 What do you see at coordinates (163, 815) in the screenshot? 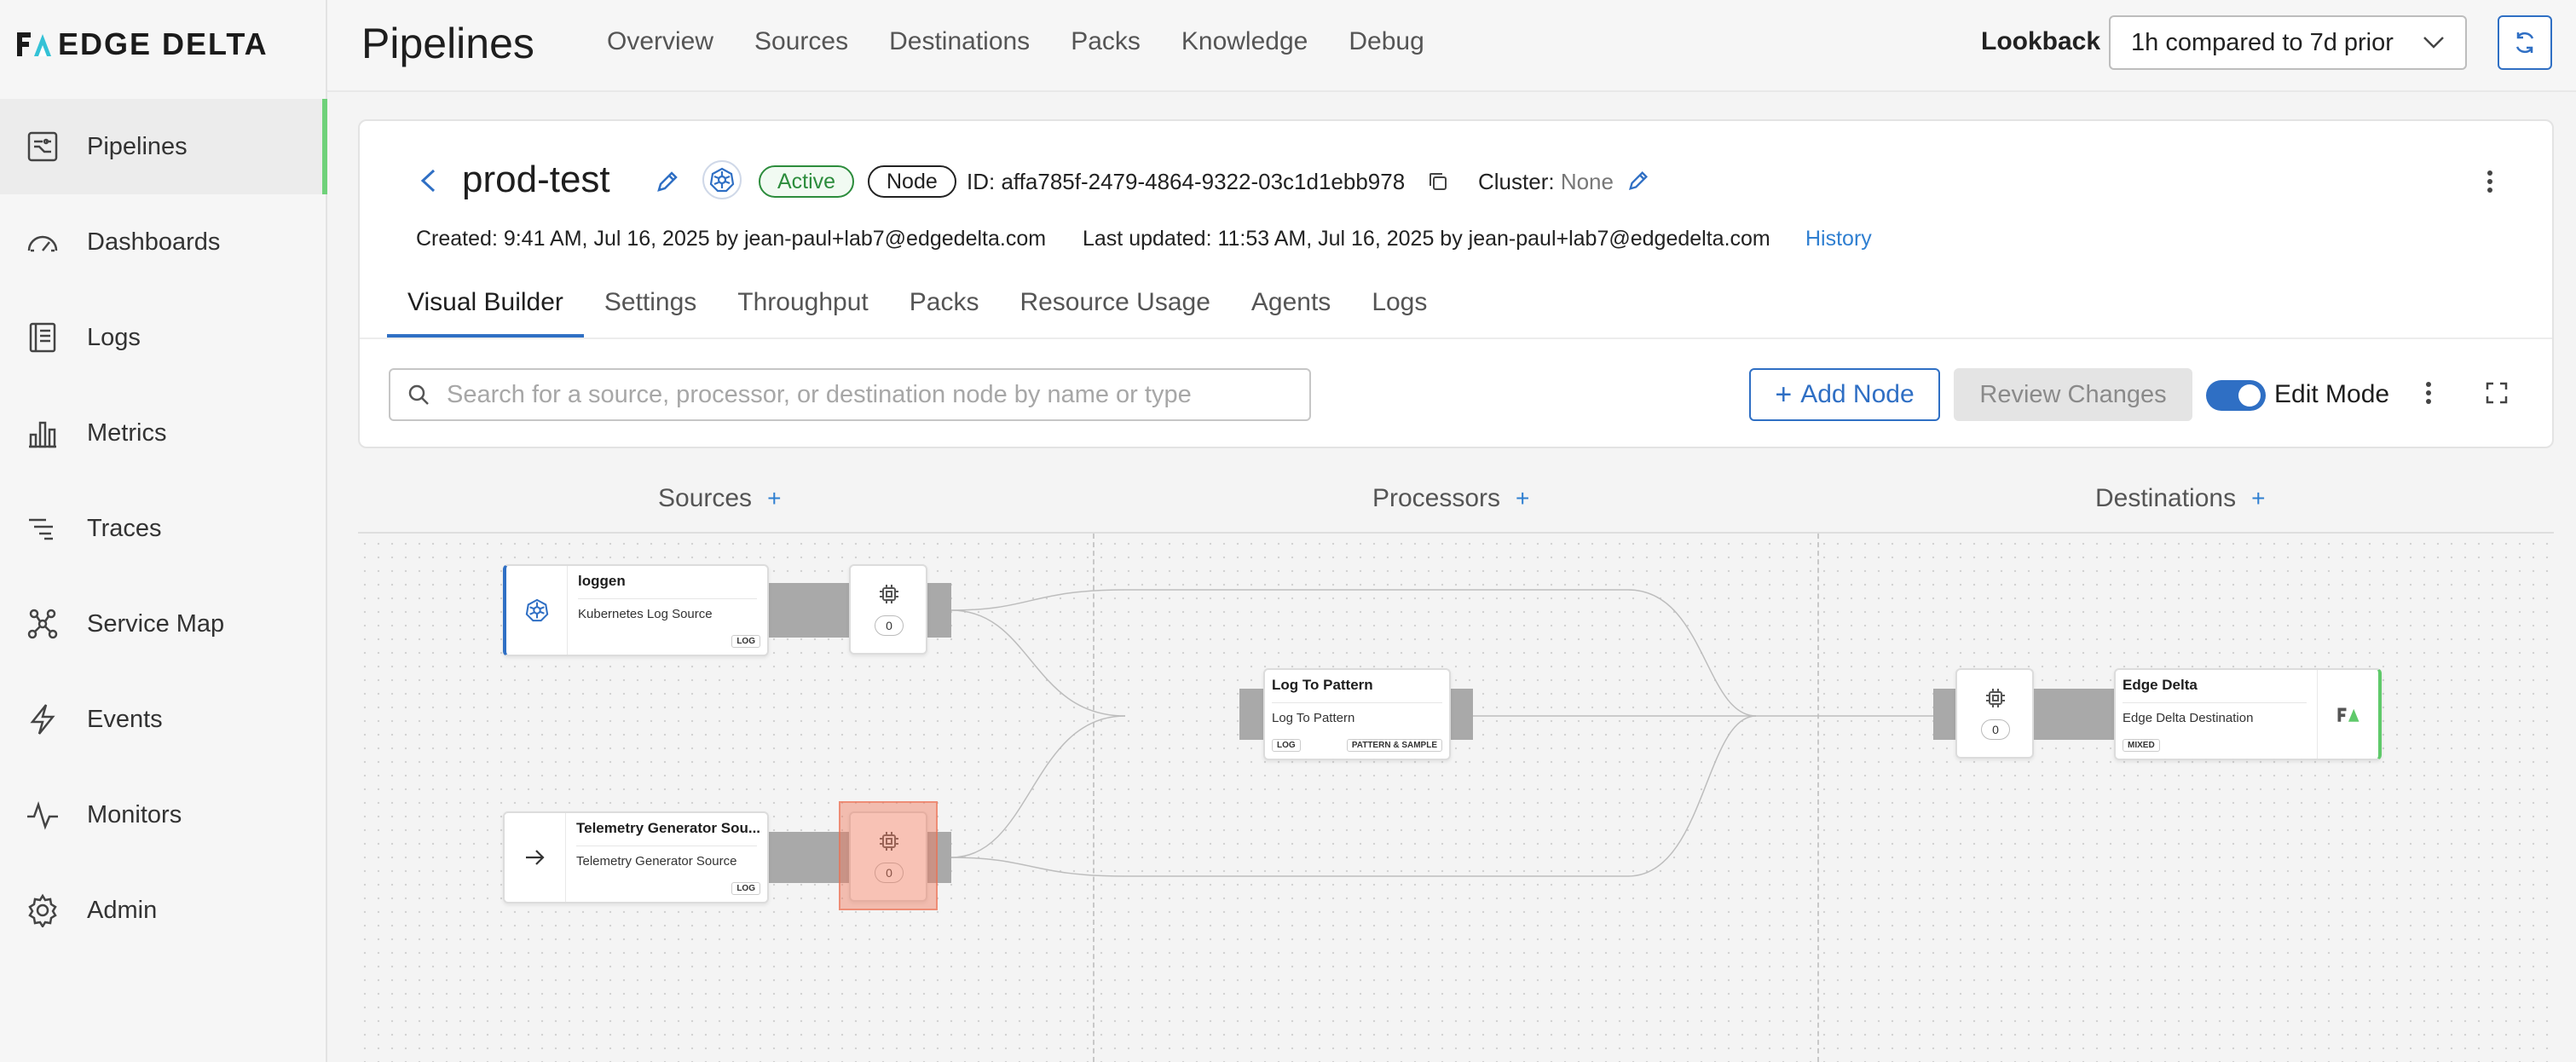
I see `sidebar-item-monitors: Monitors` at bounding box center [163, 815].